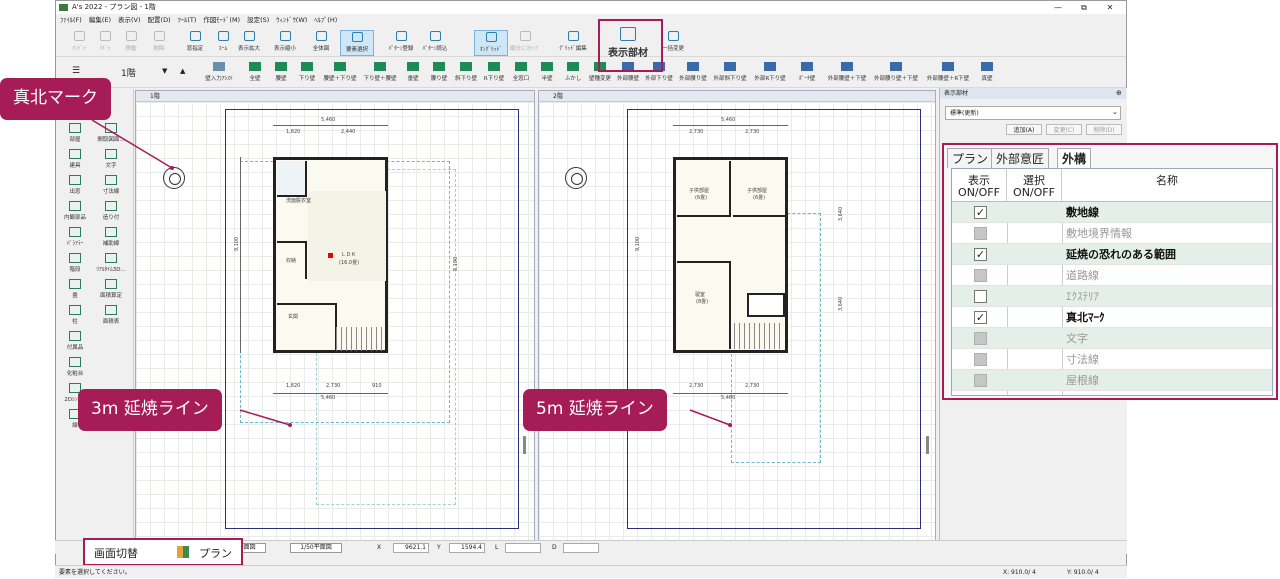 This screenshot has height=579, width=1280. Describe the element at coordinates (132, 144) in the screenshot. I see `leader-north` at that location.